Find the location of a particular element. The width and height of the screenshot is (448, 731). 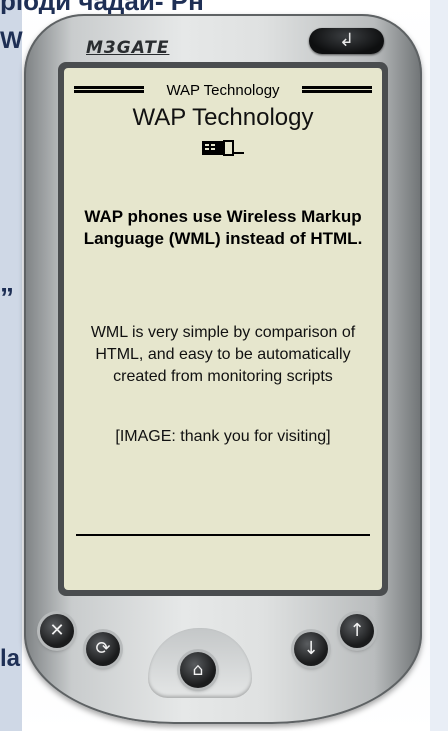

home-button: ⌂ is located at coordinates (198, 670).